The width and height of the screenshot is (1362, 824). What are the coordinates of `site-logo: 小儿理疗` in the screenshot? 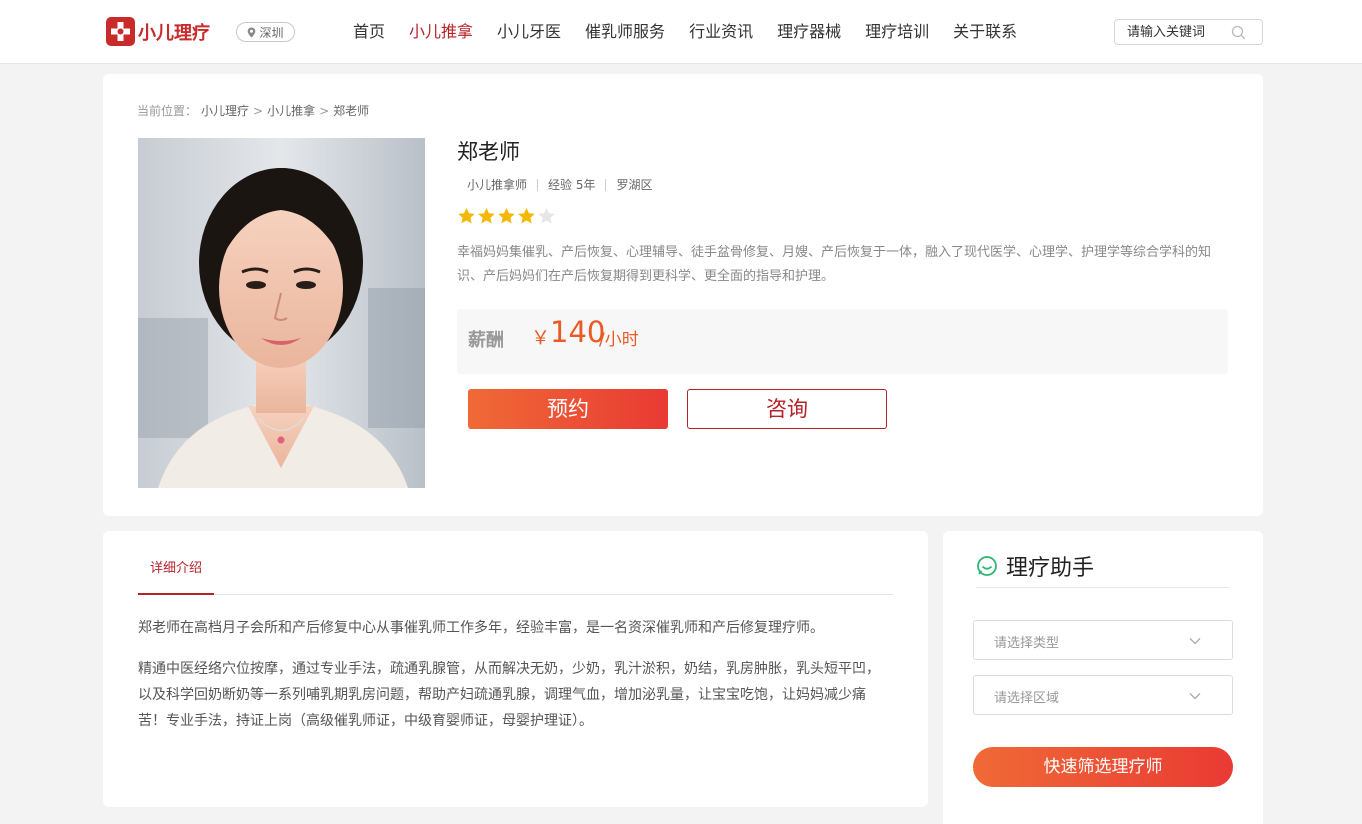 It's located at (158, 31).